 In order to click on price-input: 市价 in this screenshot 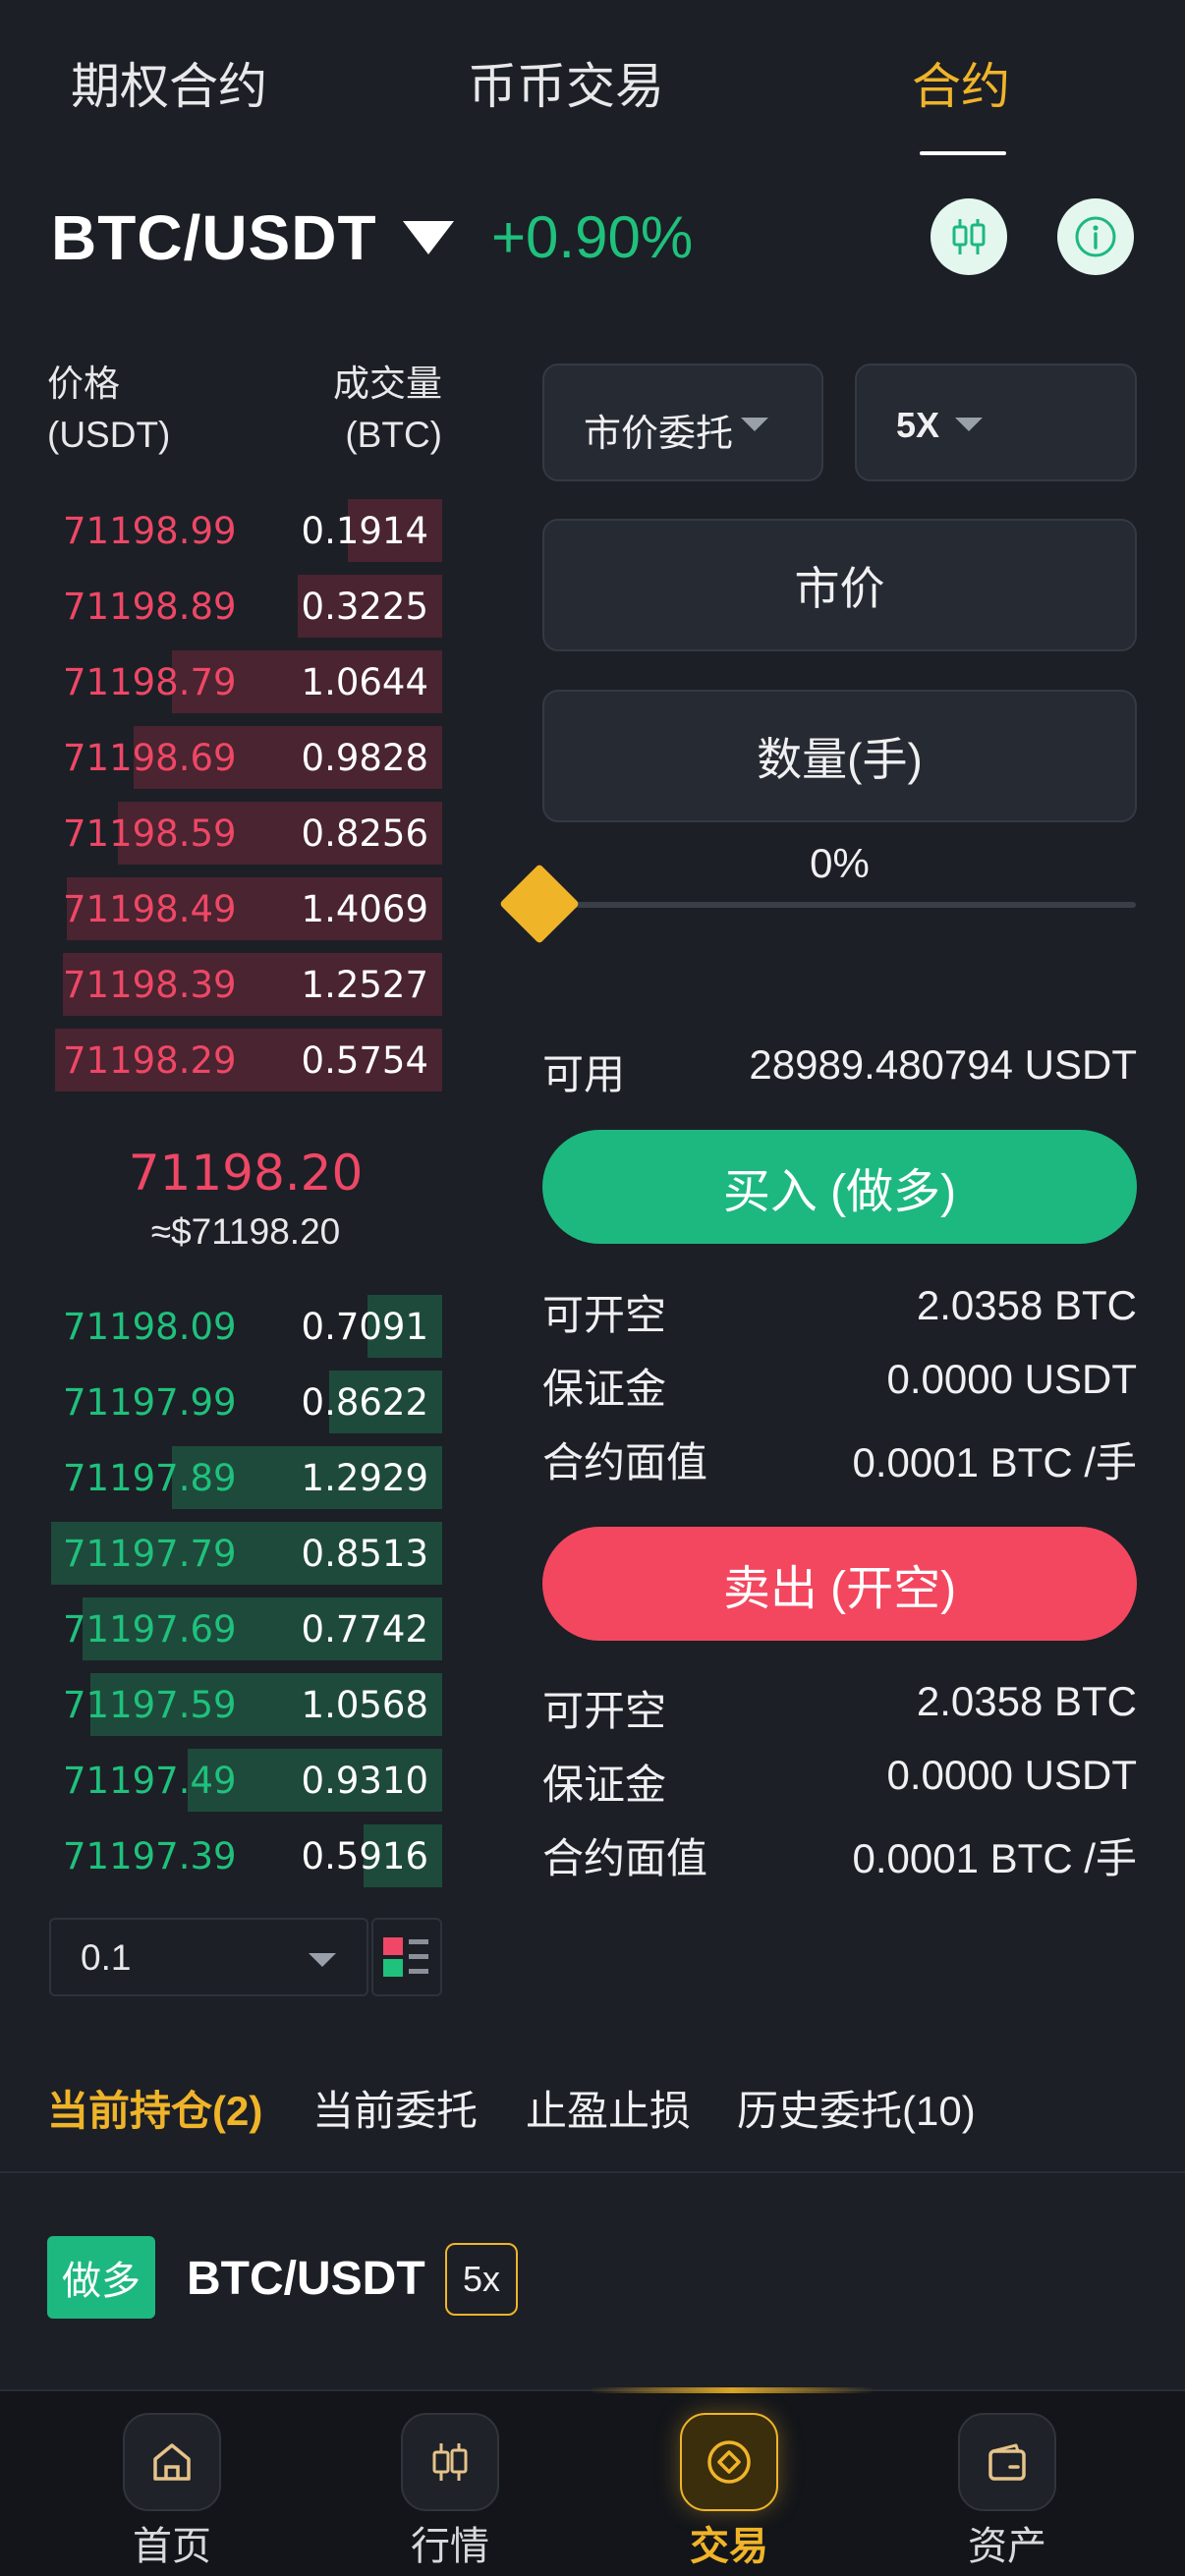, I will do `click(840, 585)`.